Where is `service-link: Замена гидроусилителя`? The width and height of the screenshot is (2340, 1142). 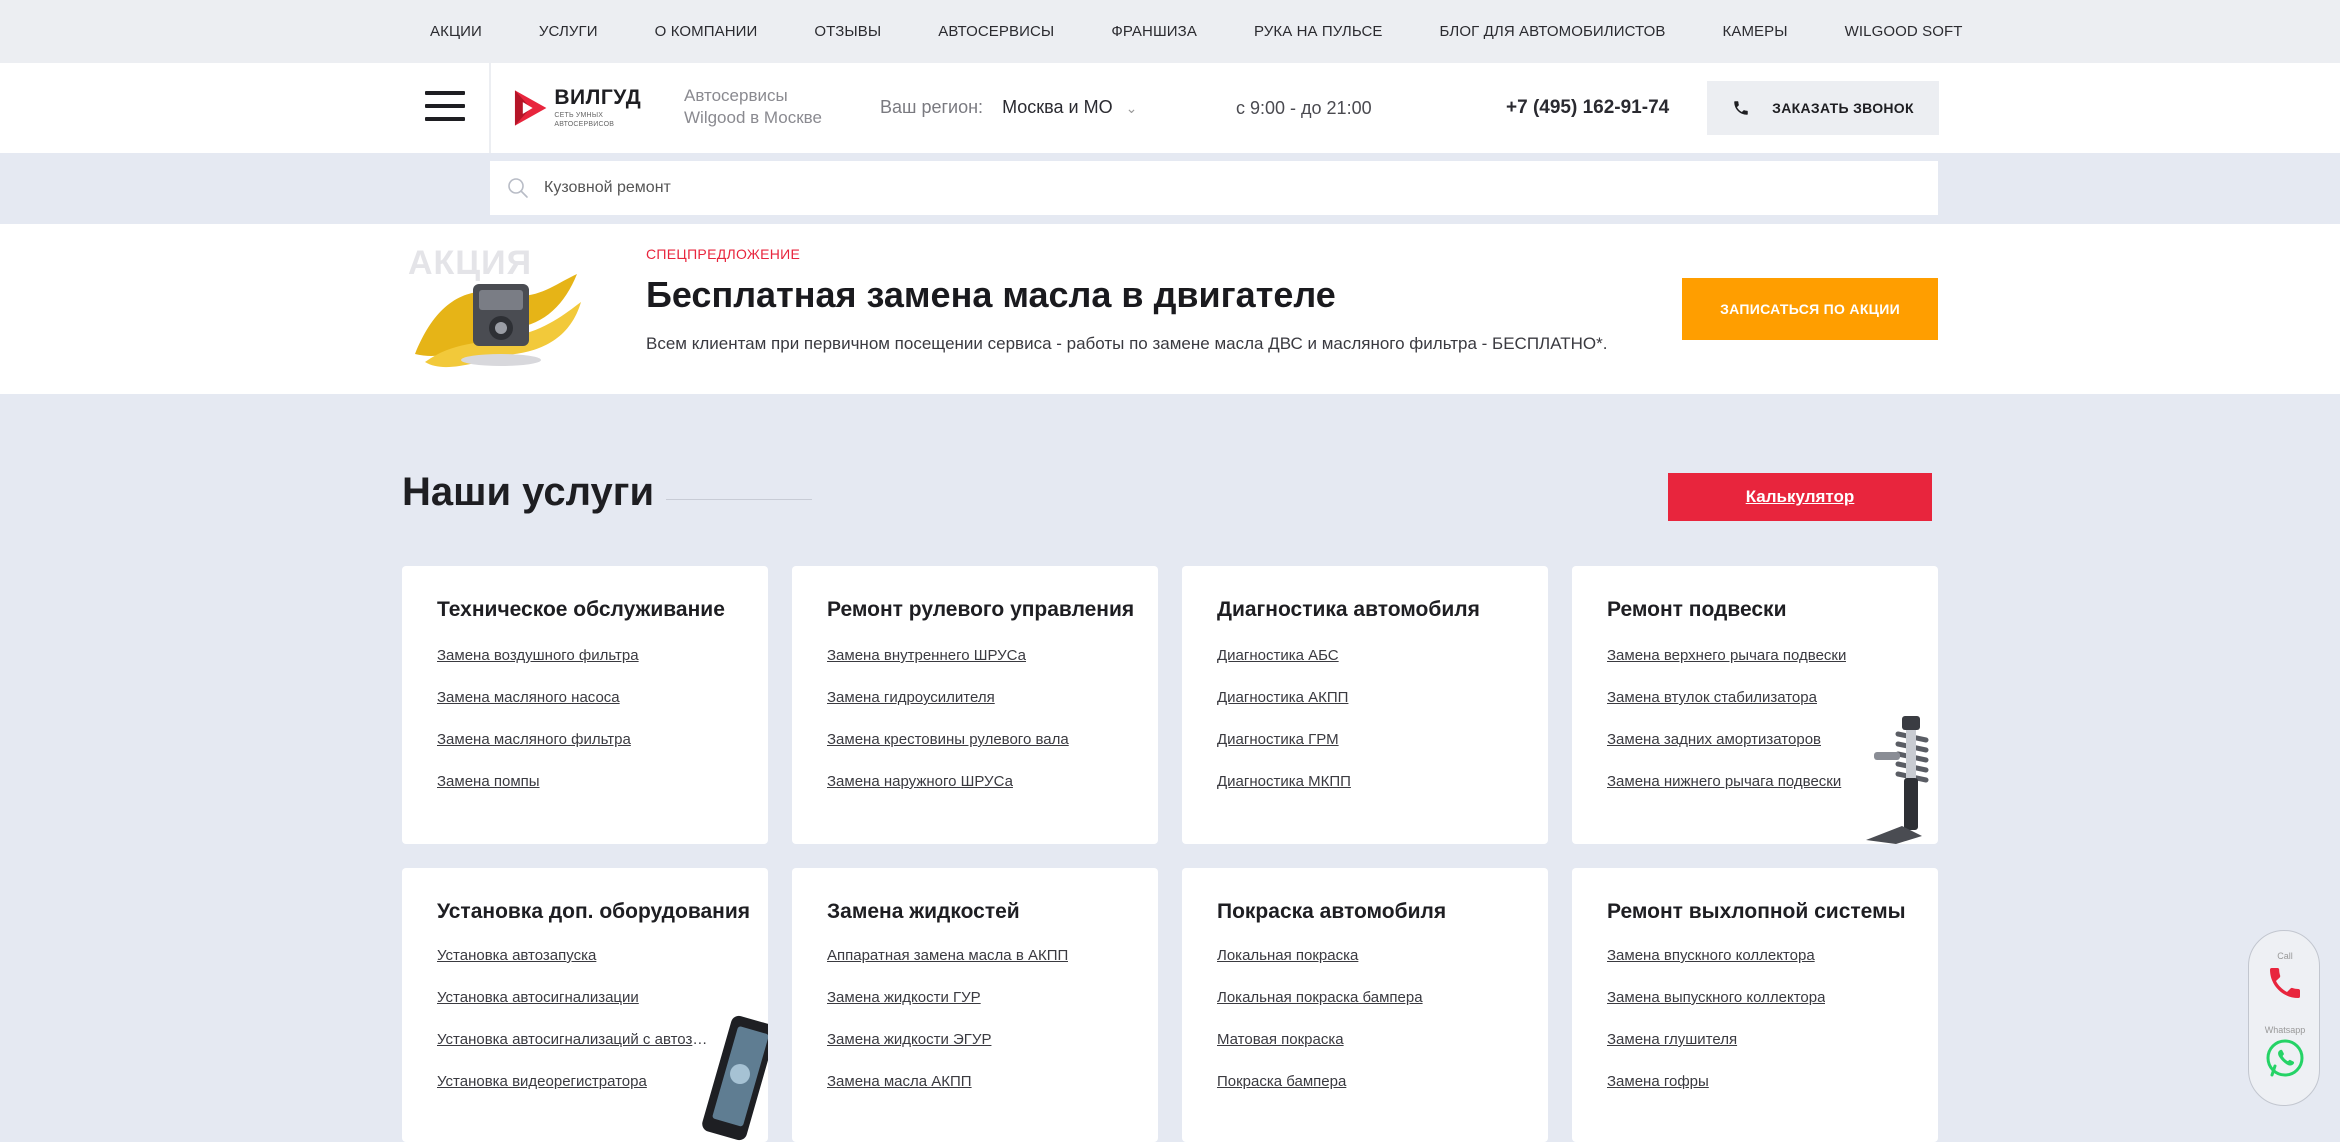 service-link: Замена гидроусилителя is located at coordinates (948, 710).